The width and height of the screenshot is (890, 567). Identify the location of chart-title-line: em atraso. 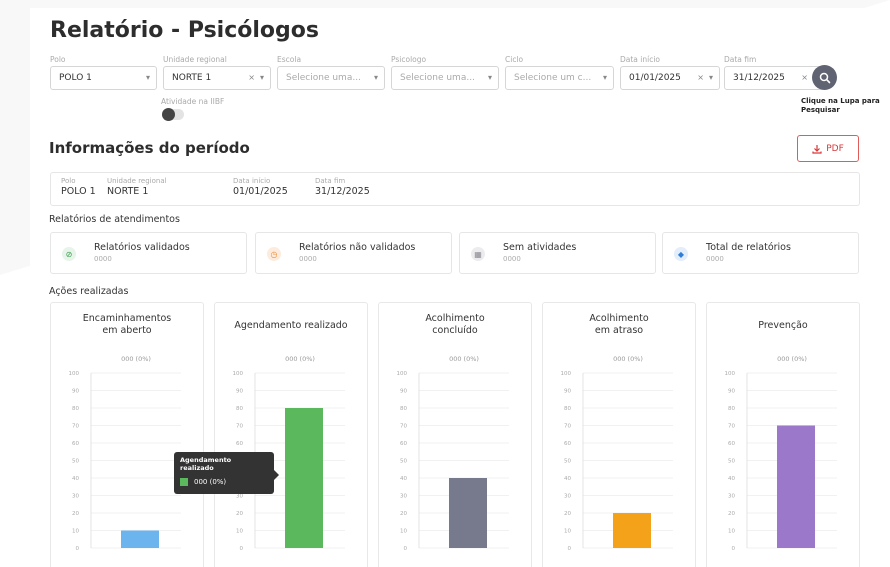
(619, 330).